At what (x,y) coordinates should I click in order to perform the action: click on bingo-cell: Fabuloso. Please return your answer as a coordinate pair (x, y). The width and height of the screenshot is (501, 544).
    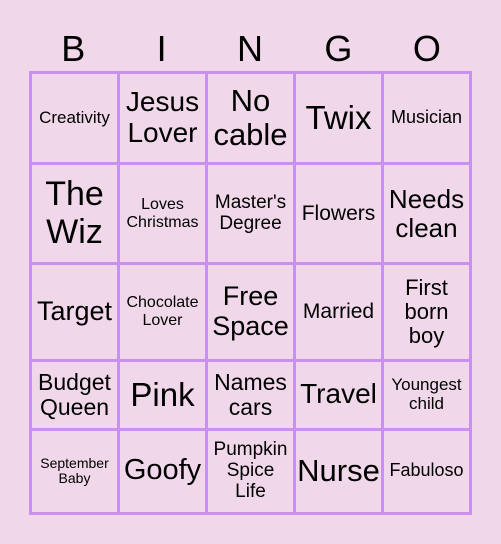
    Looking at the image, I should click on (426, 471).